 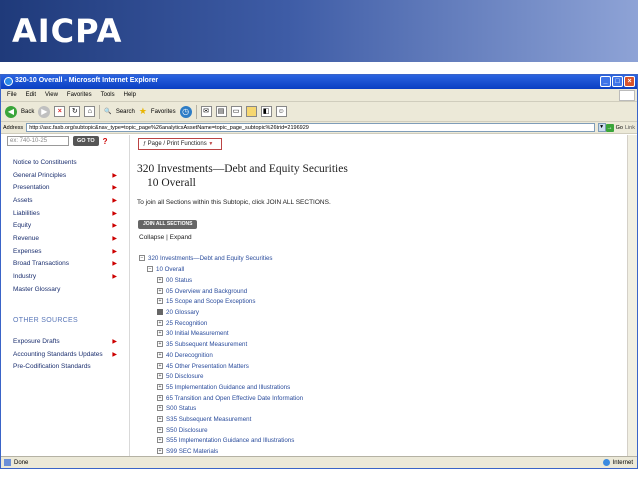 I want to click on ie-icon, so click(x=8, y=81).